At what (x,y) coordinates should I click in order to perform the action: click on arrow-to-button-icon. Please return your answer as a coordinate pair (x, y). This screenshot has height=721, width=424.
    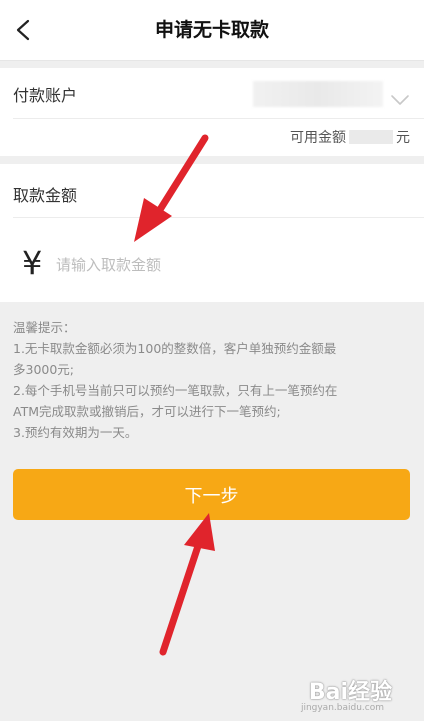
    Looking at the image, I should click on (187, 584).